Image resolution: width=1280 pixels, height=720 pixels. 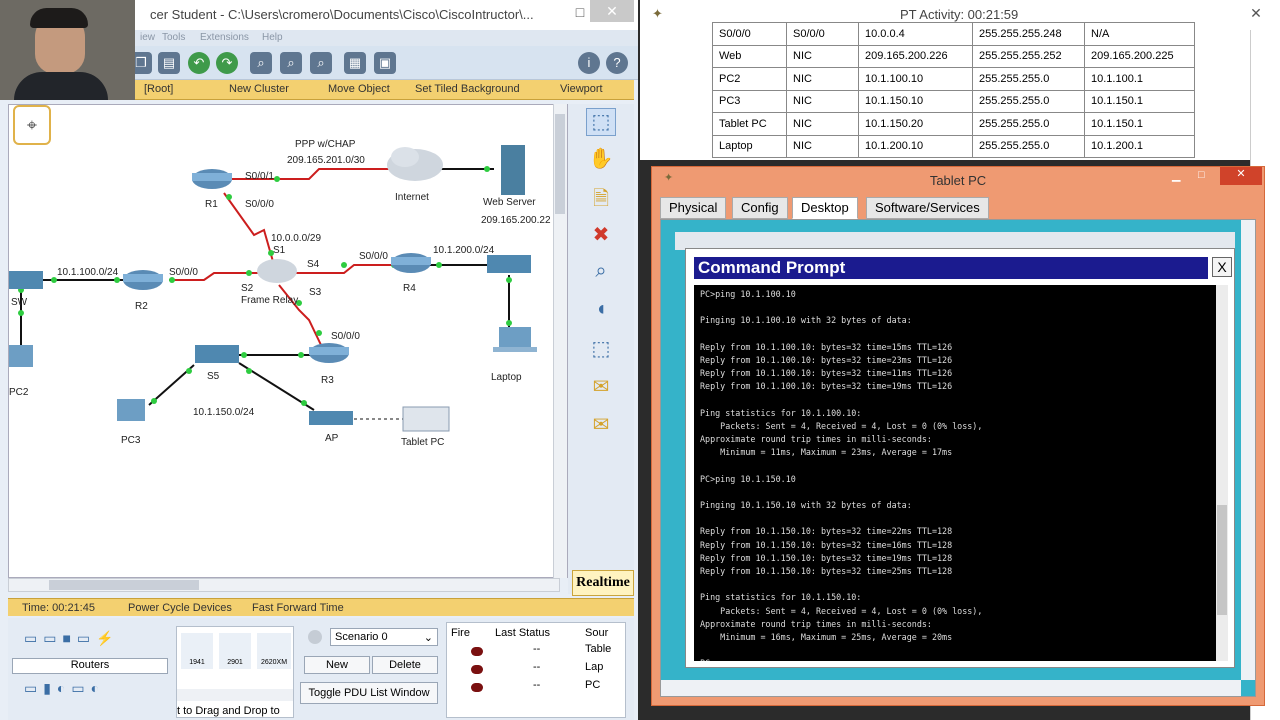 What do you see at coordinates (537, 685) in the screenshot?
I see `pdu-status: --` at bounding box center [537, 685].